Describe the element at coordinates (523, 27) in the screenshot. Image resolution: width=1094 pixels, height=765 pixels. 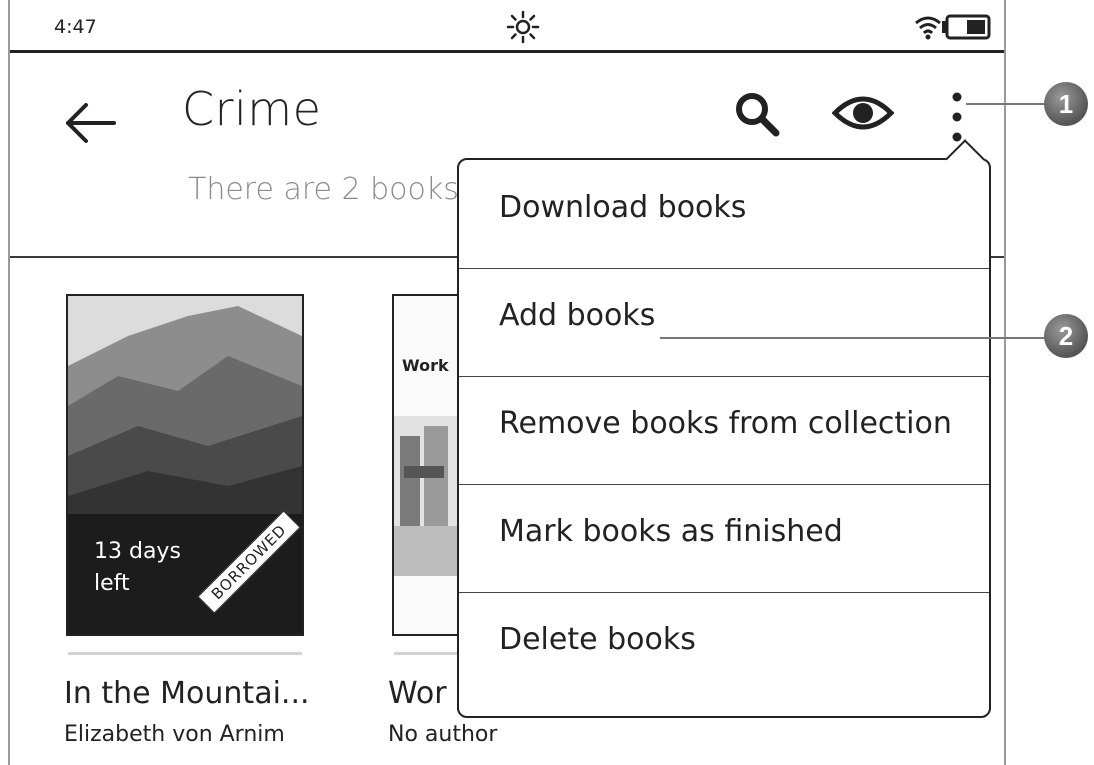
I see `brightness-icon` at that location.